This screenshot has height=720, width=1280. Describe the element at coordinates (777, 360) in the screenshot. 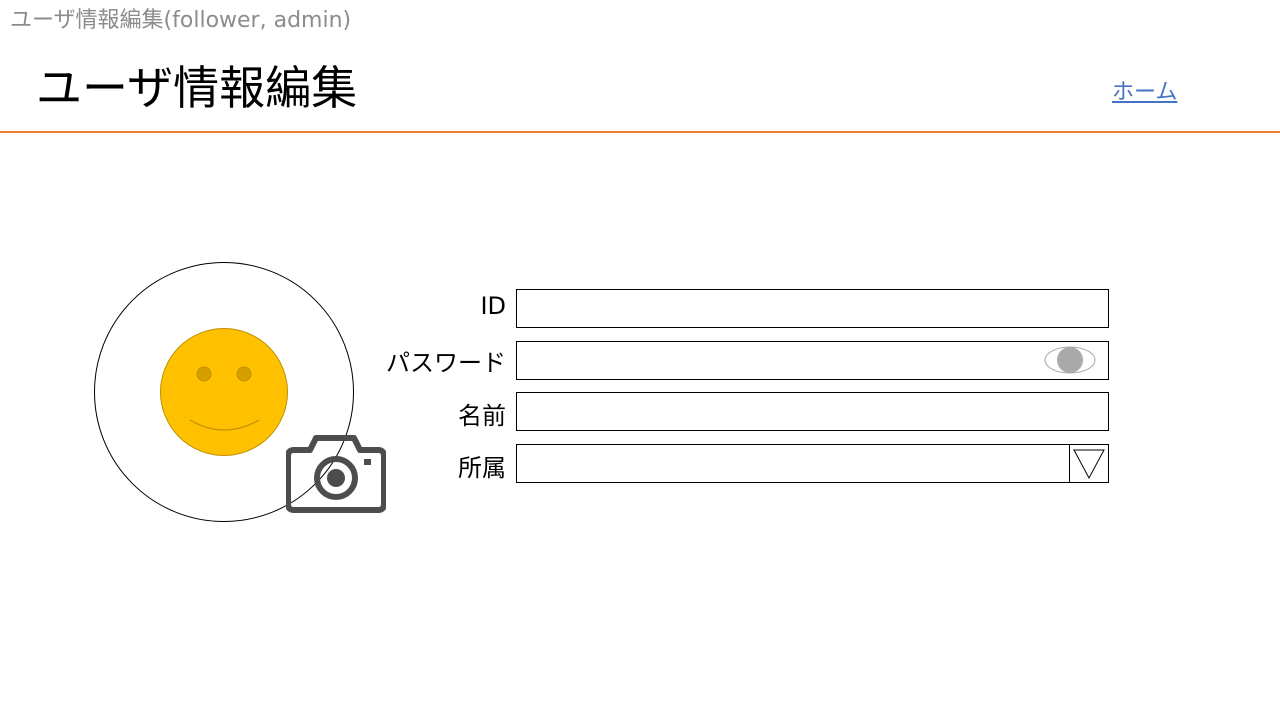

I see `password-input` at that location.